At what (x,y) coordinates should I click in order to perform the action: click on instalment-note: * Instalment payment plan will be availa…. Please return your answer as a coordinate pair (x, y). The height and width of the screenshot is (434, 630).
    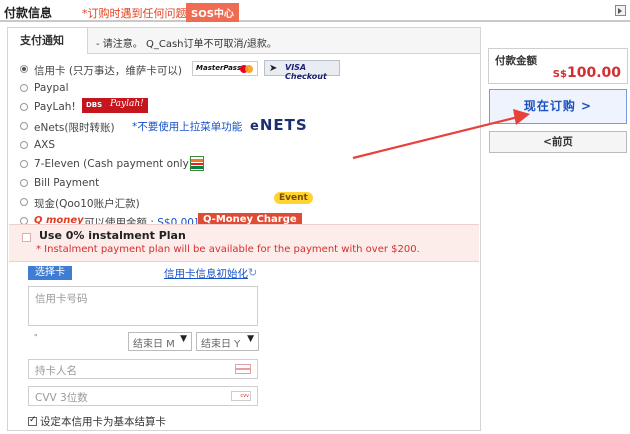
    Looking at the image, I should click on (228, 249).